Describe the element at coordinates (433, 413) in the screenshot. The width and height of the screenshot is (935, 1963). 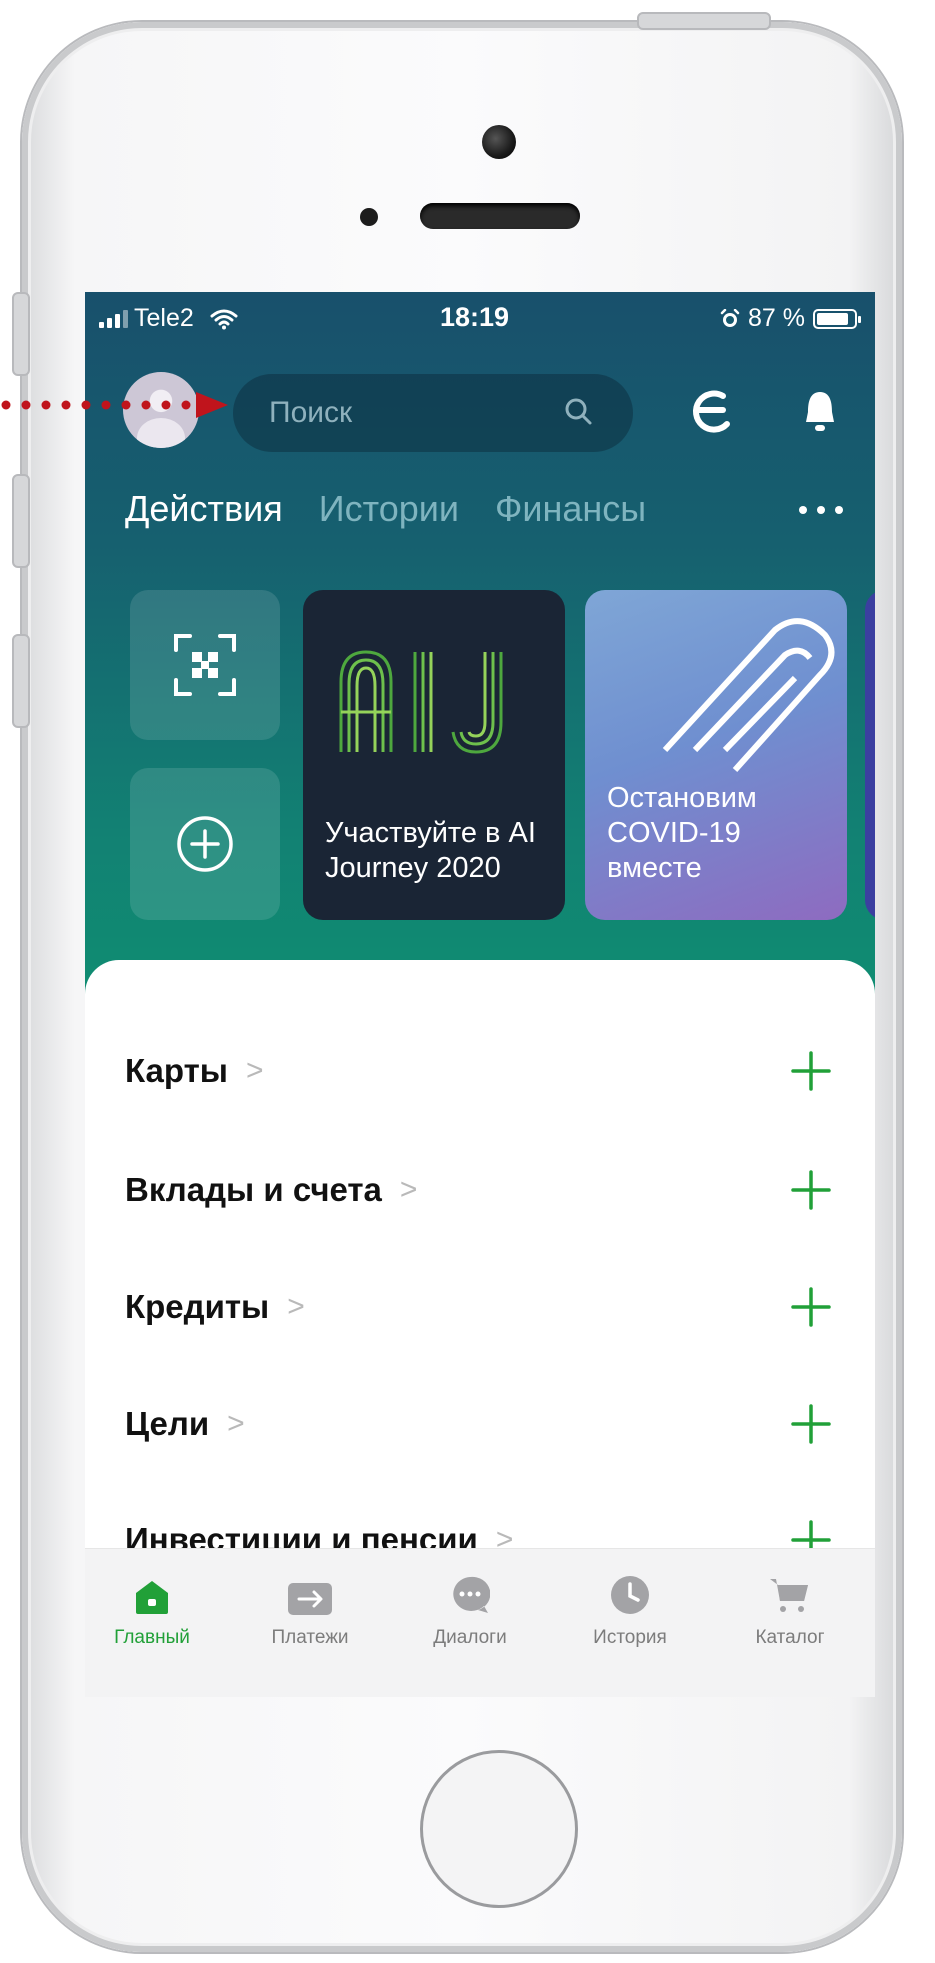
I see `search-field: Поиск` at that location.